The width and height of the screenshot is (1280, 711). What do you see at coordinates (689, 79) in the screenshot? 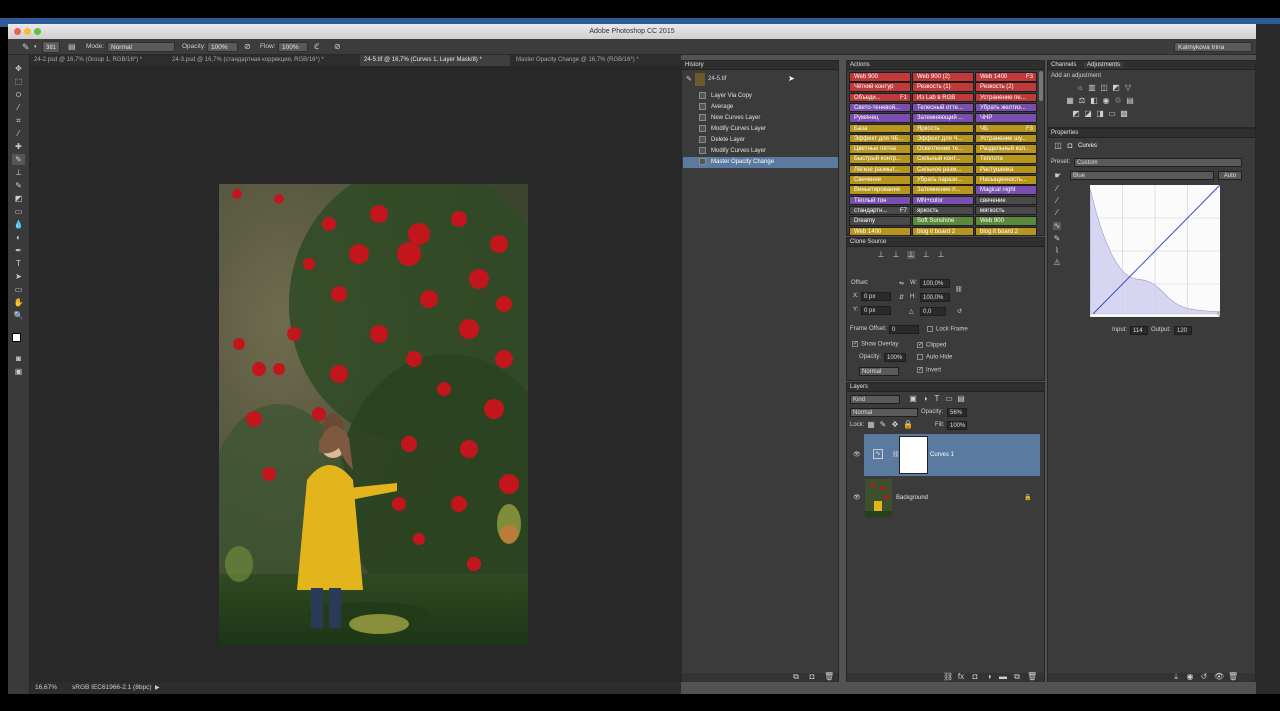
I see `history-brush-source-icon: ✎` at bounding box center [689, 79].